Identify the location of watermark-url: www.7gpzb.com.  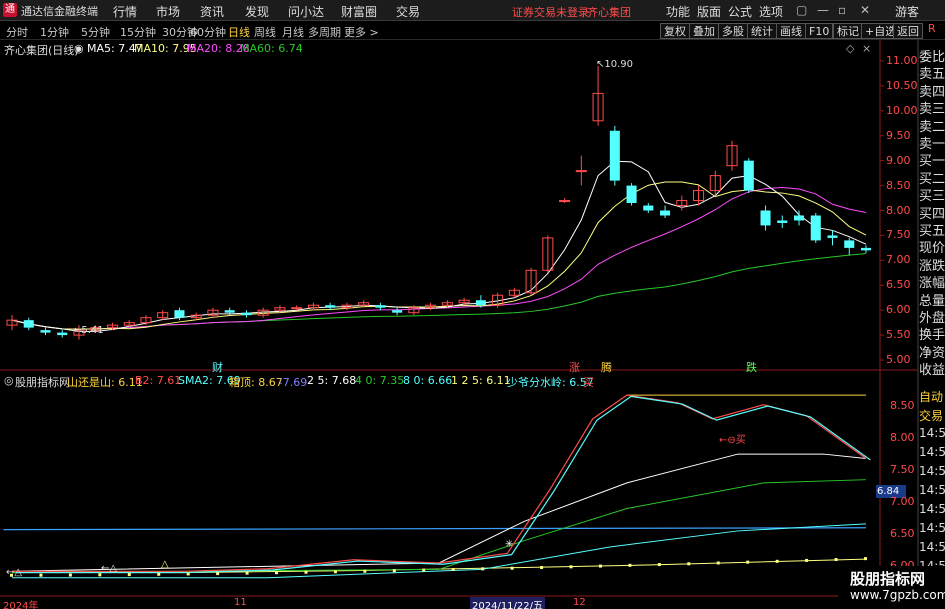
(897, 595).